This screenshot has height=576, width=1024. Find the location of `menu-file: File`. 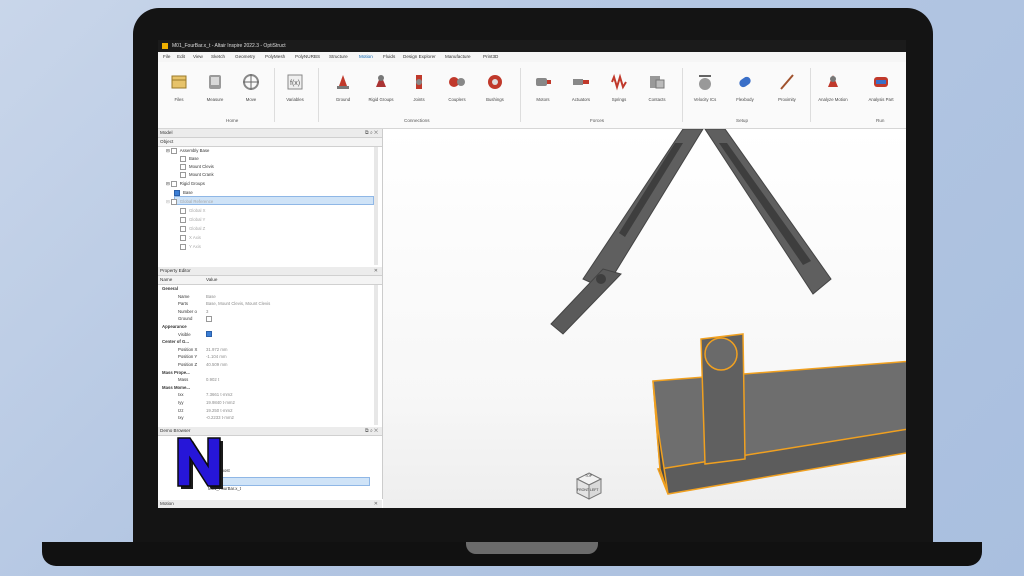

menu-file: File is located at coordinates (166, 57).